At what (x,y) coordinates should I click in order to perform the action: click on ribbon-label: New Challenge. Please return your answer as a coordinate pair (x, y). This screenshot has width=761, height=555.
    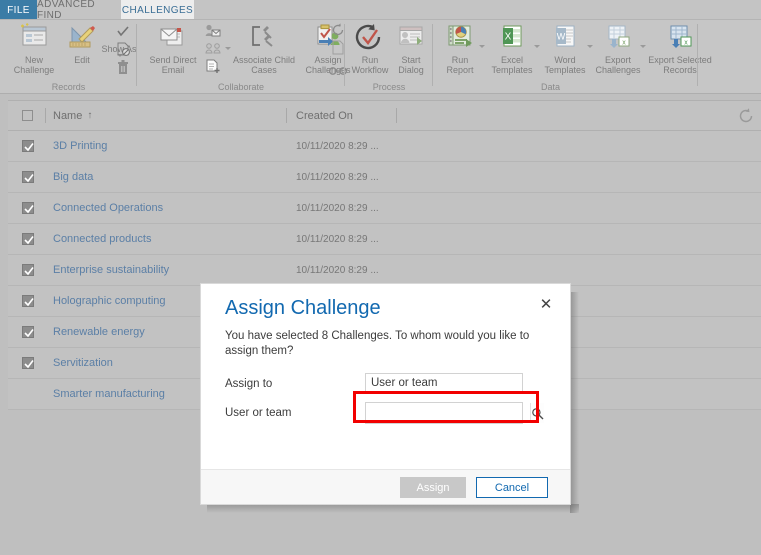
    Looking at the image, I should click on (34, 65).